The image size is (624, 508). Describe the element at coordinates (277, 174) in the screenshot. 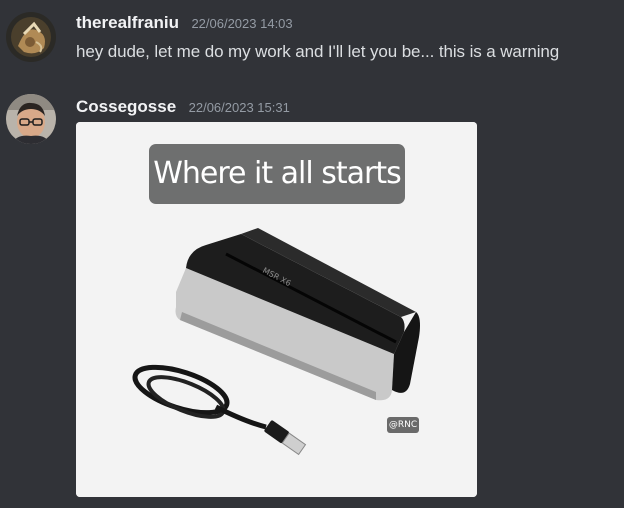

I see `image-caption: Where it all starts` at that location.